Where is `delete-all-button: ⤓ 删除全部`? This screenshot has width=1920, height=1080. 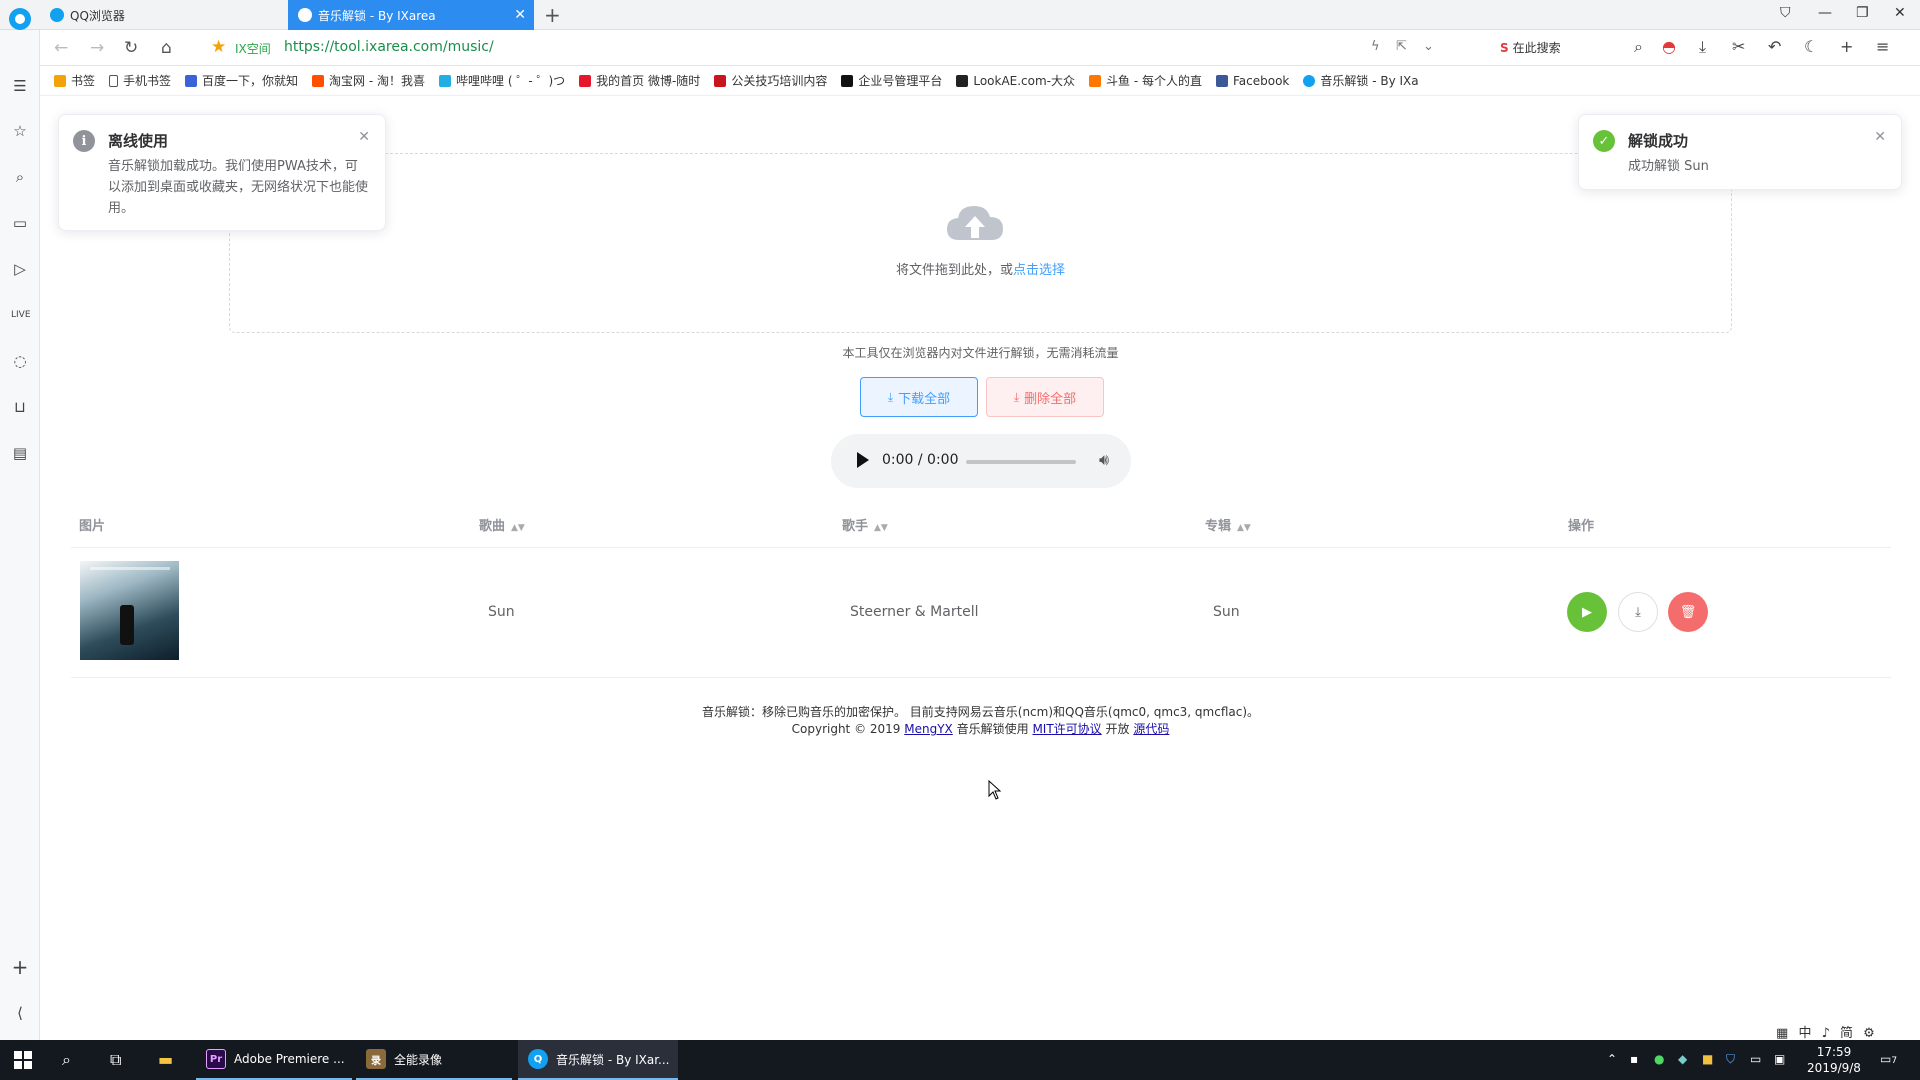
delete-all-button: ⤓ 删除全部 is located at coordinates (1045, 397).